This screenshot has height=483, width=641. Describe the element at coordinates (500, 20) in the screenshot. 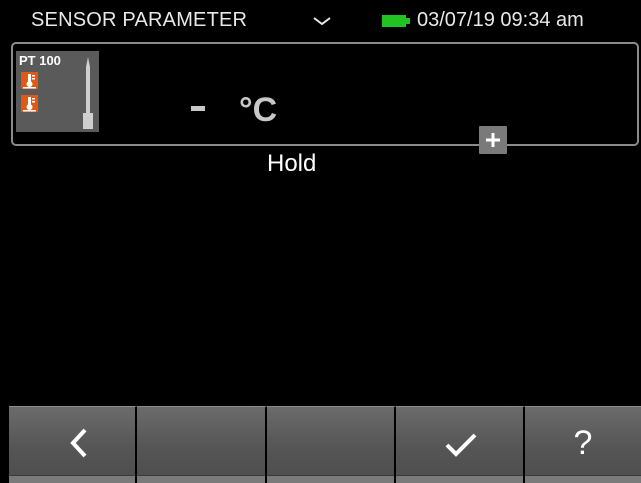

I see `datetime: 03/07/19 09:34 am` at that location.